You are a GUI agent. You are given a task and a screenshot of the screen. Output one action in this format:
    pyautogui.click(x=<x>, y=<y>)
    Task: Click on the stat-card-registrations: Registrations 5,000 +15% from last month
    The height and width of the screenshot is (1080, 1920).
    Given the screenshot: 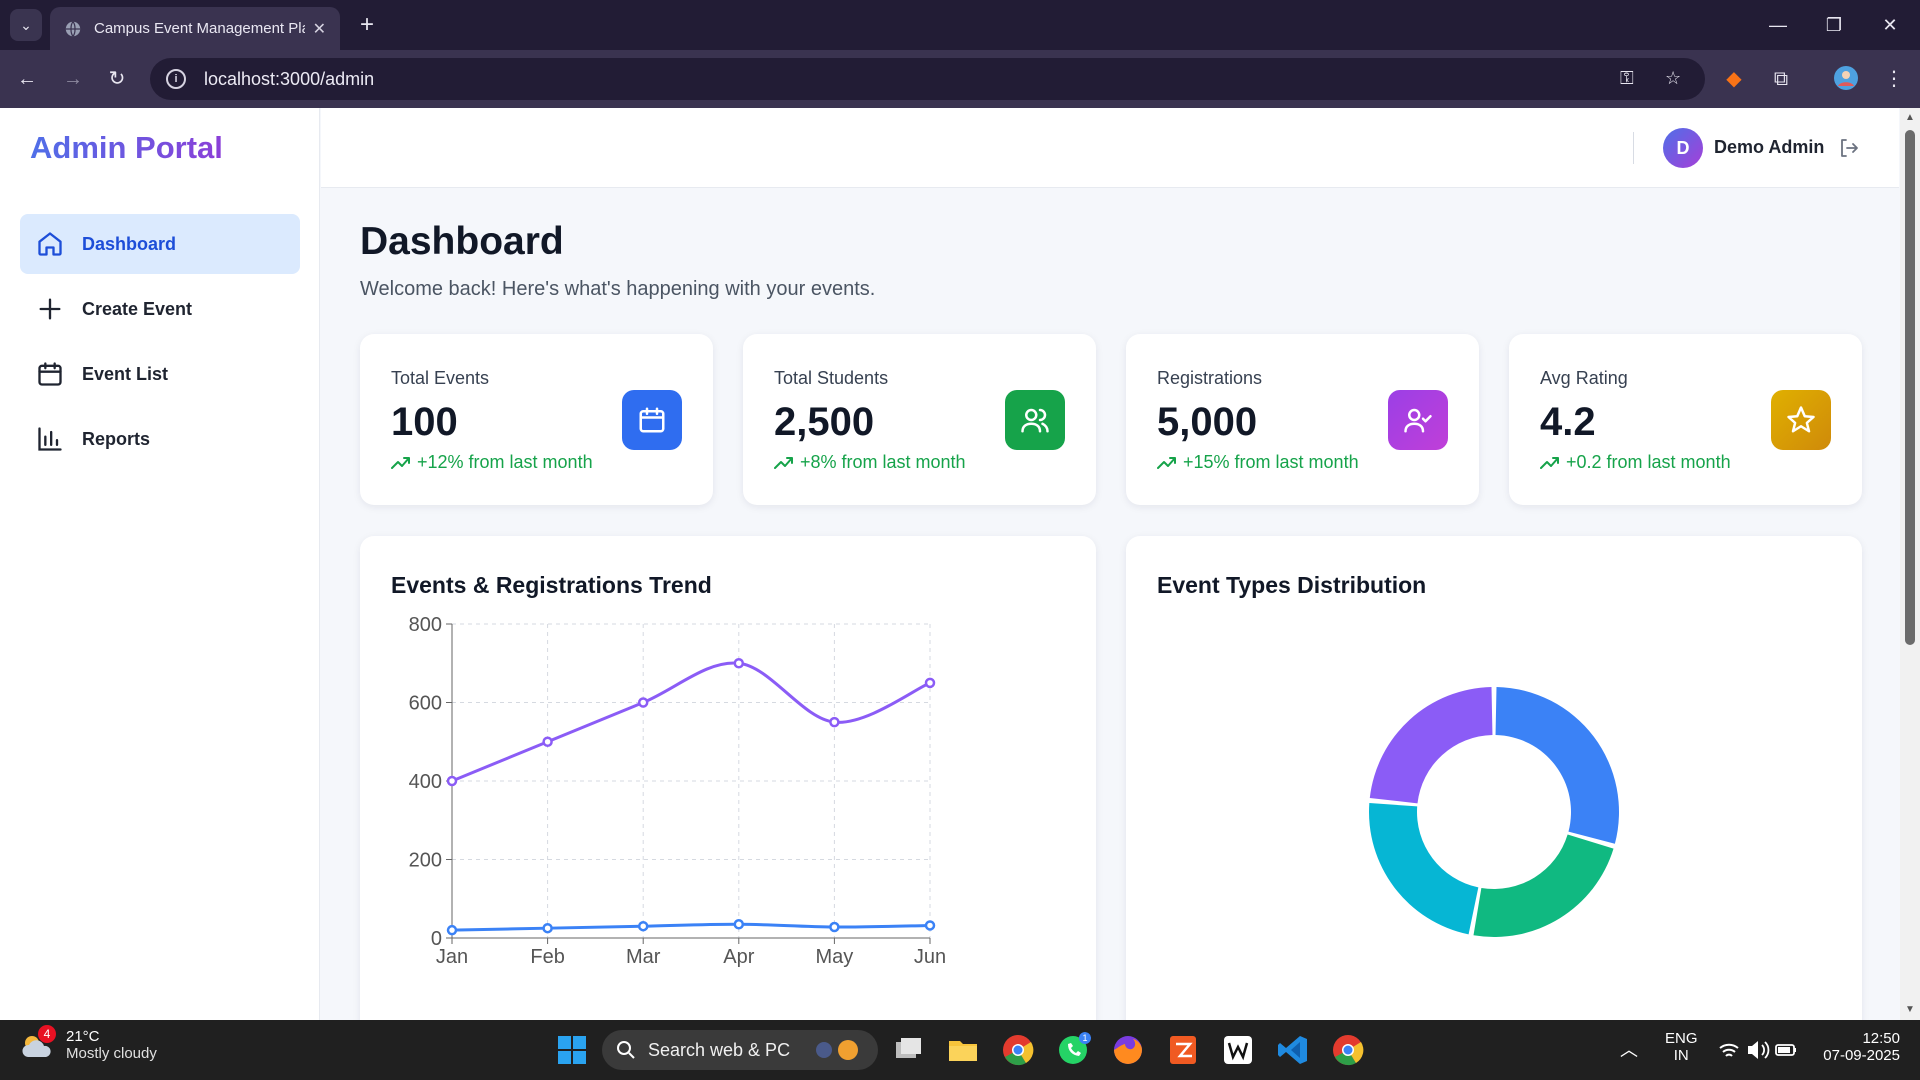 What is the action you would take?
    pyautogui.click(x=1302, y=419)
    